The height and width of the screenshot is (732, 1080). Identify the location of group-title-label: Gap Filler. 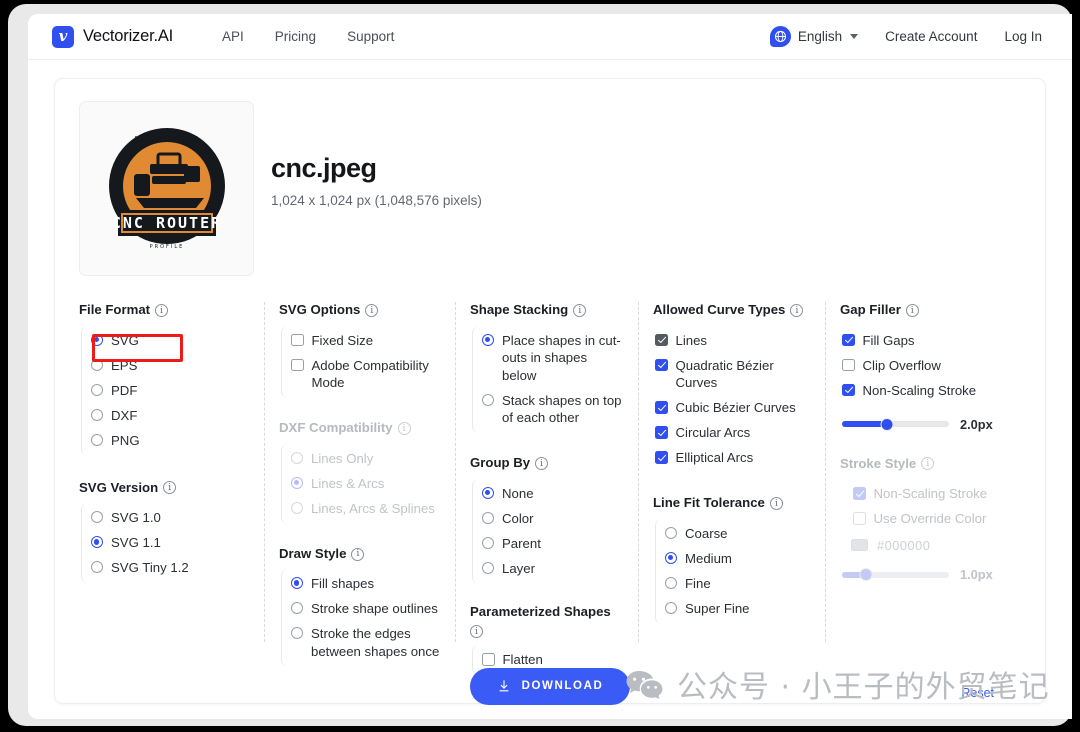
(870, 309).